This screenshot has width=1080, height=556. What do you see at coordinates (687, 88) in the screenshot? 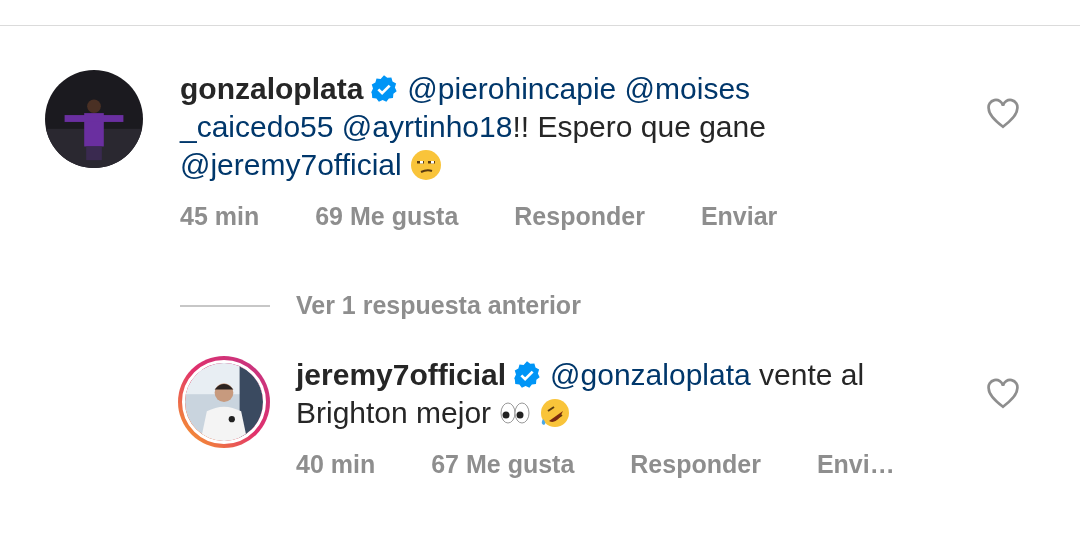
I see `mention-link: @moises` at bounding box center [687, 88].